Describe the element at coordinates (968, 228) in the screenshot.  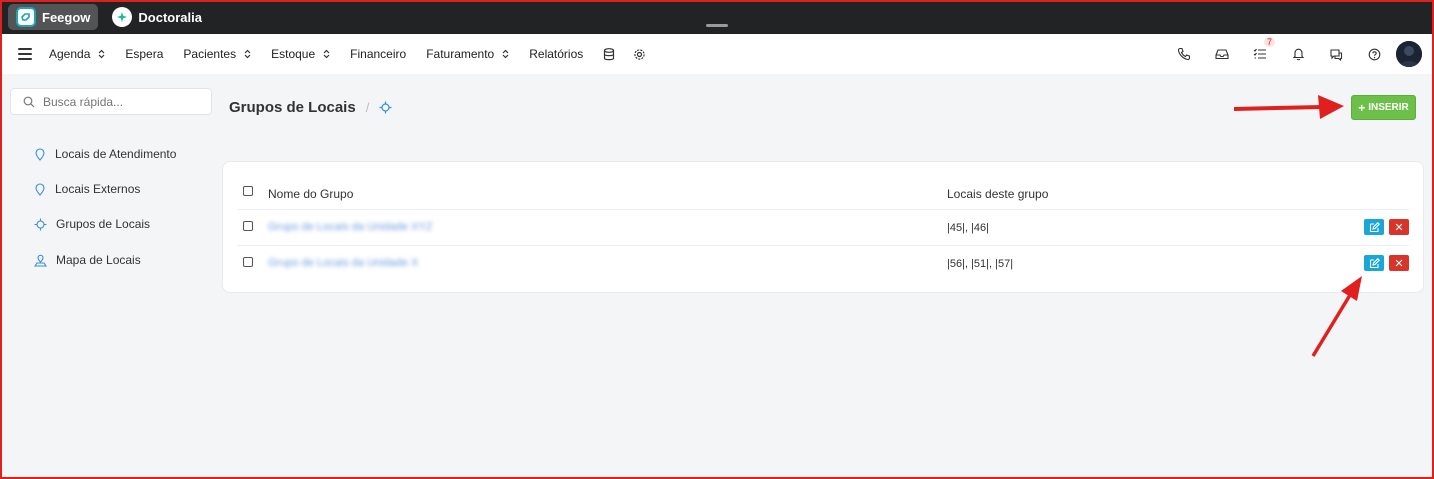
I see `group-locais-value: |45|, |46|` at that location.